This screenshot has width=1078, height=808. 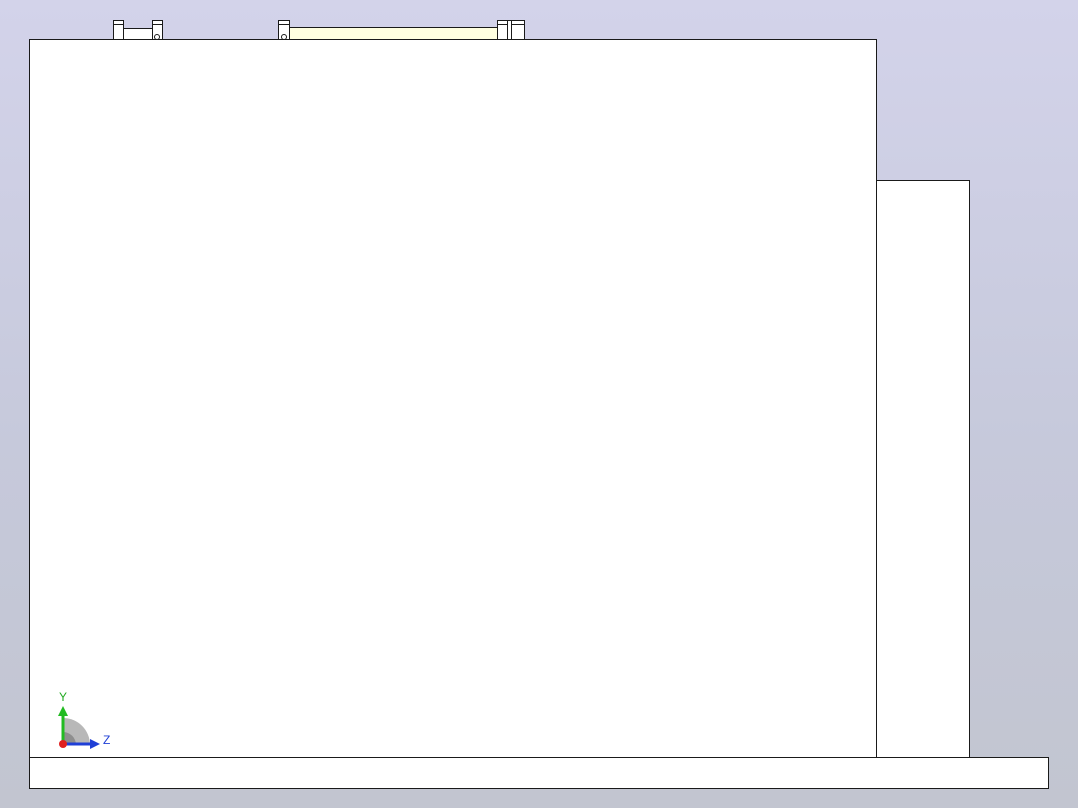 What do you see at coordinates (401, 30) in the screenshot?
I see `wide-connector` at bounding box center [401, 30].